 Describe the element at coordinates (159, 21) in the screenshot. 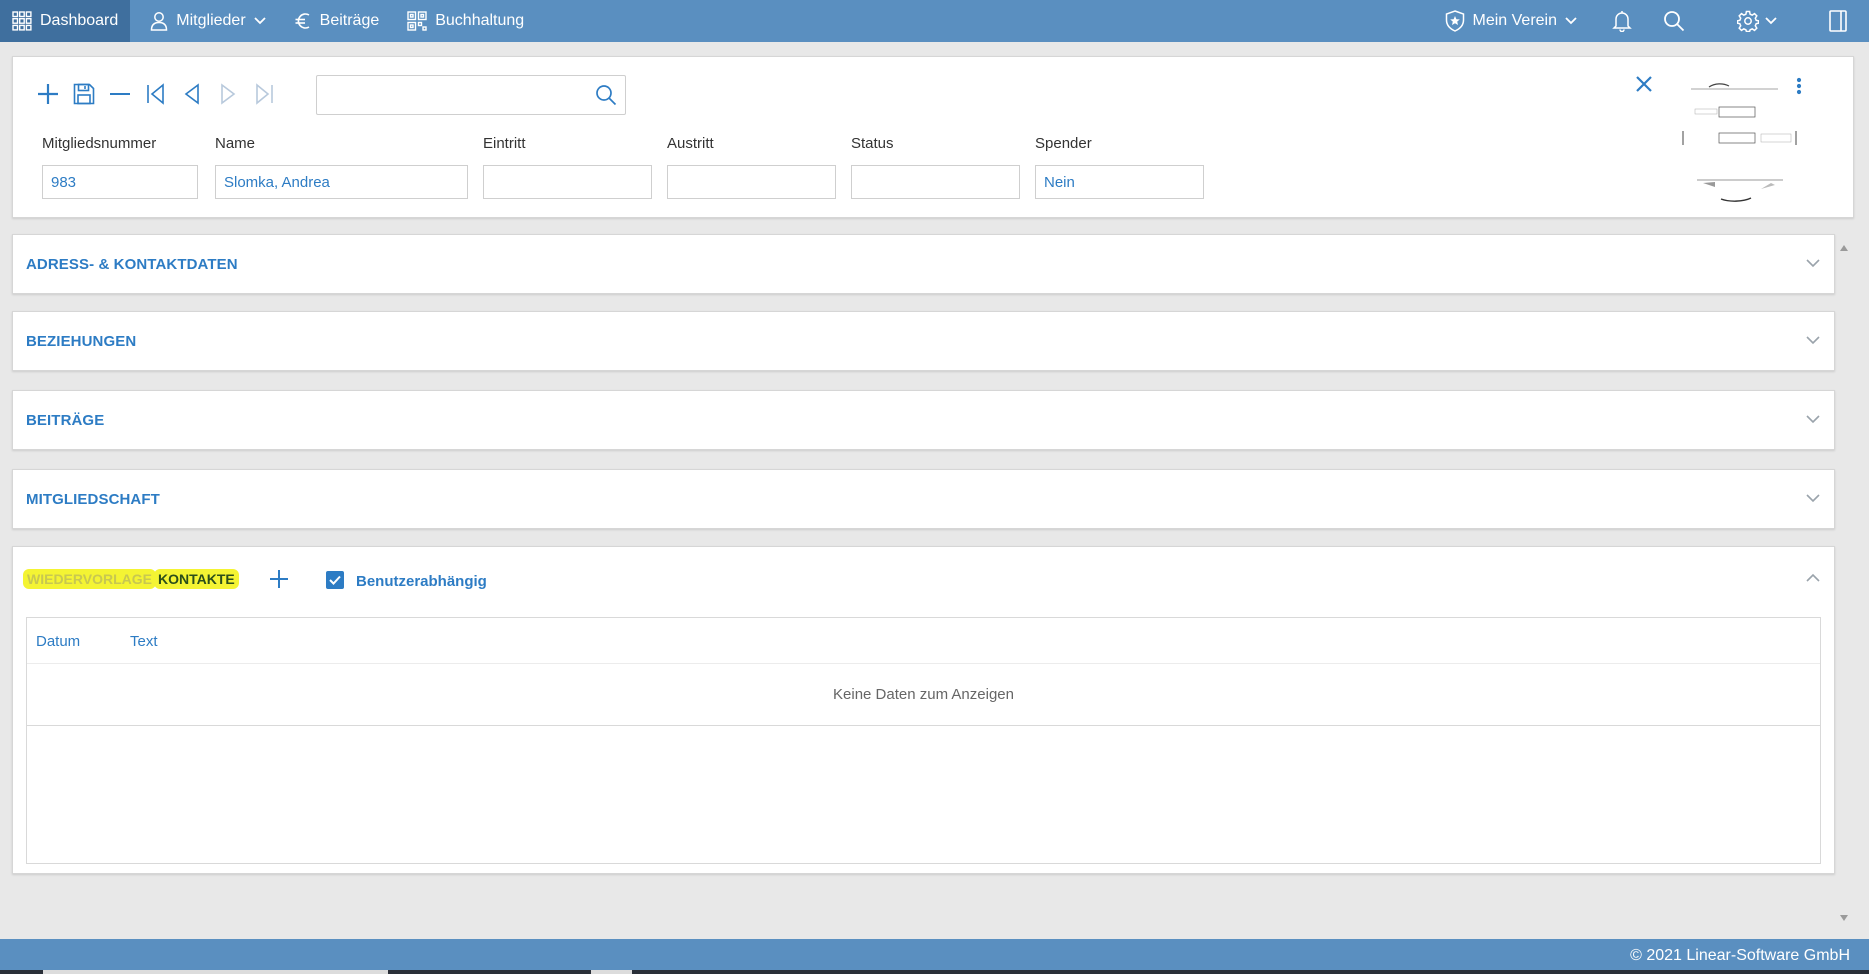

I see `user-icon` at that location.